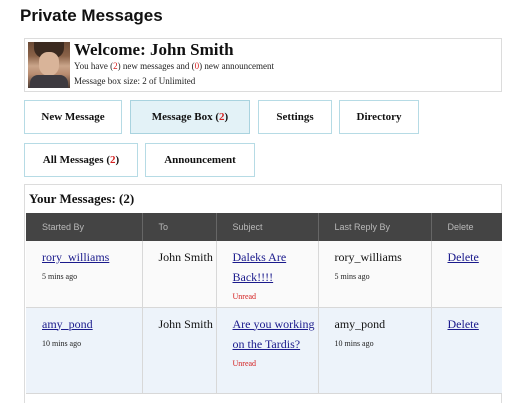 This screenshot has width=520, height=403. I want to click on sender-link: rory_williams, so click(75, 257).